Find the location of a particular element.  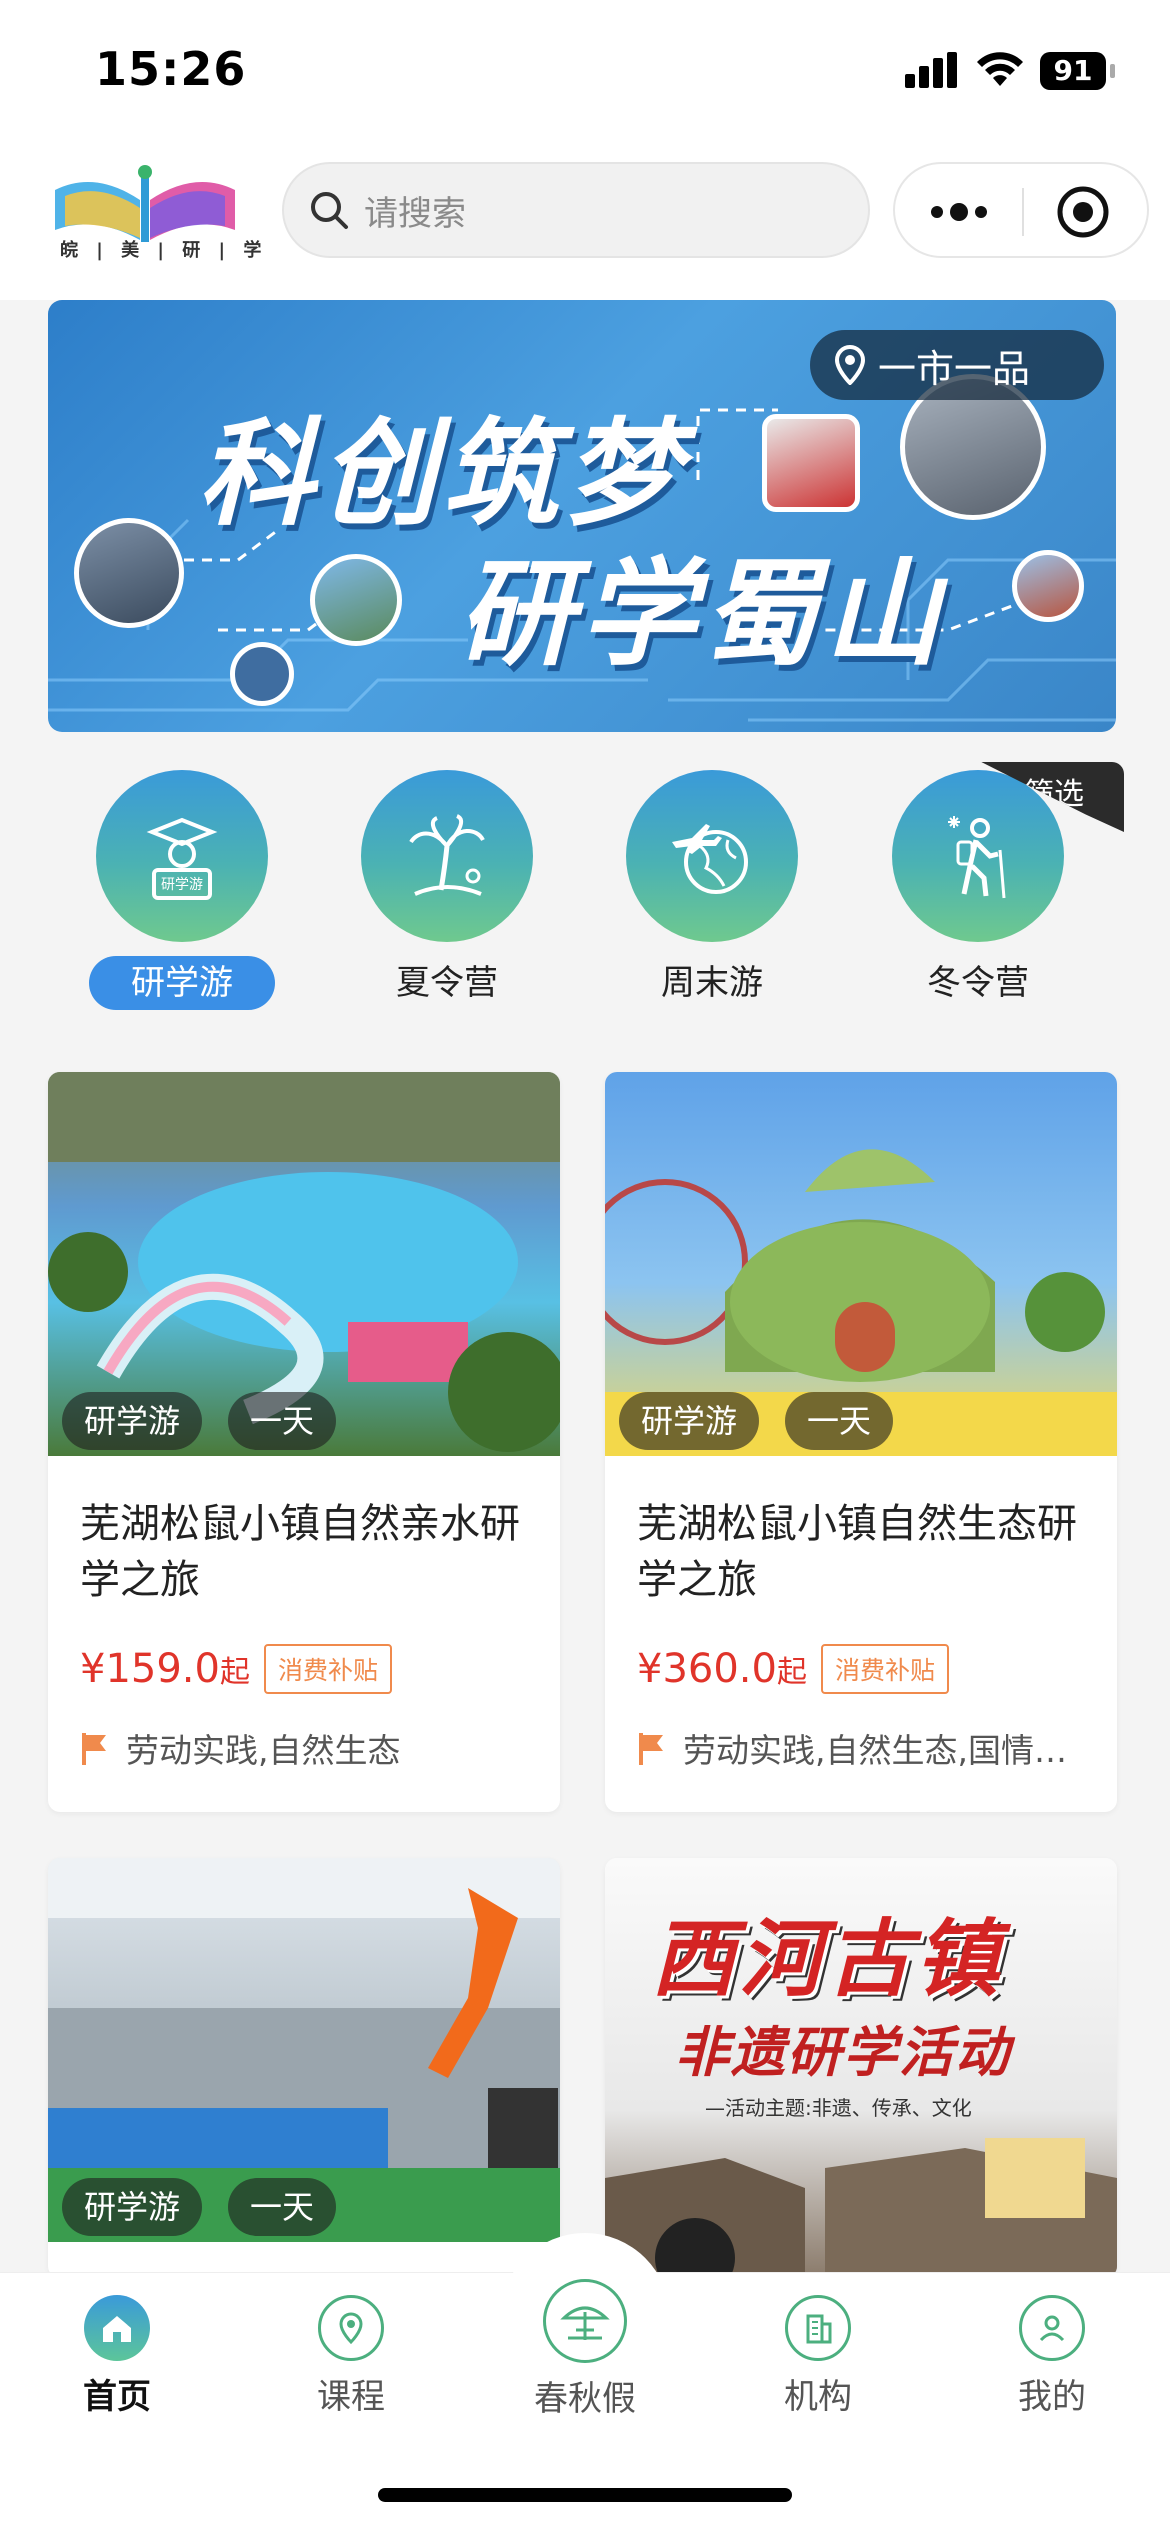

poster-subtitle: 非遗研学活动 is located at coordinates (843, 2052).